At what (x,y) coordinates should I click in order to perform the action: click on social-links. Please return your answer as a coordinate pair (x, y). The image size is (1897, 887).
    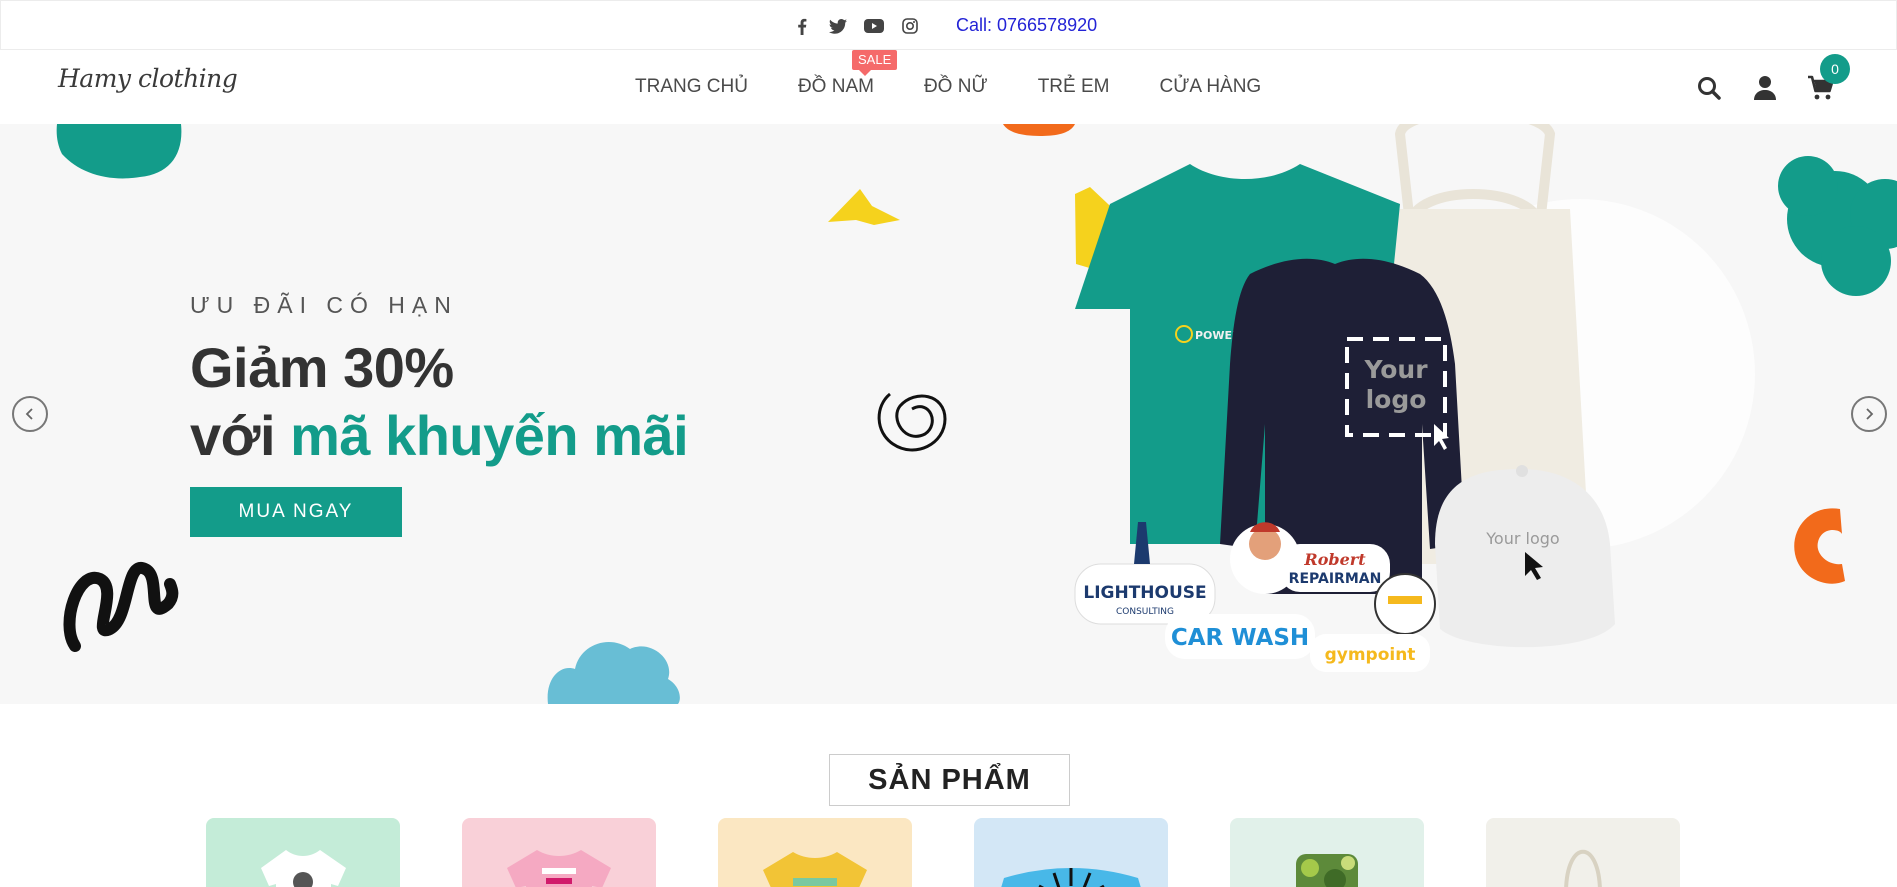
    Looking at the image, I should click on (856, 26).